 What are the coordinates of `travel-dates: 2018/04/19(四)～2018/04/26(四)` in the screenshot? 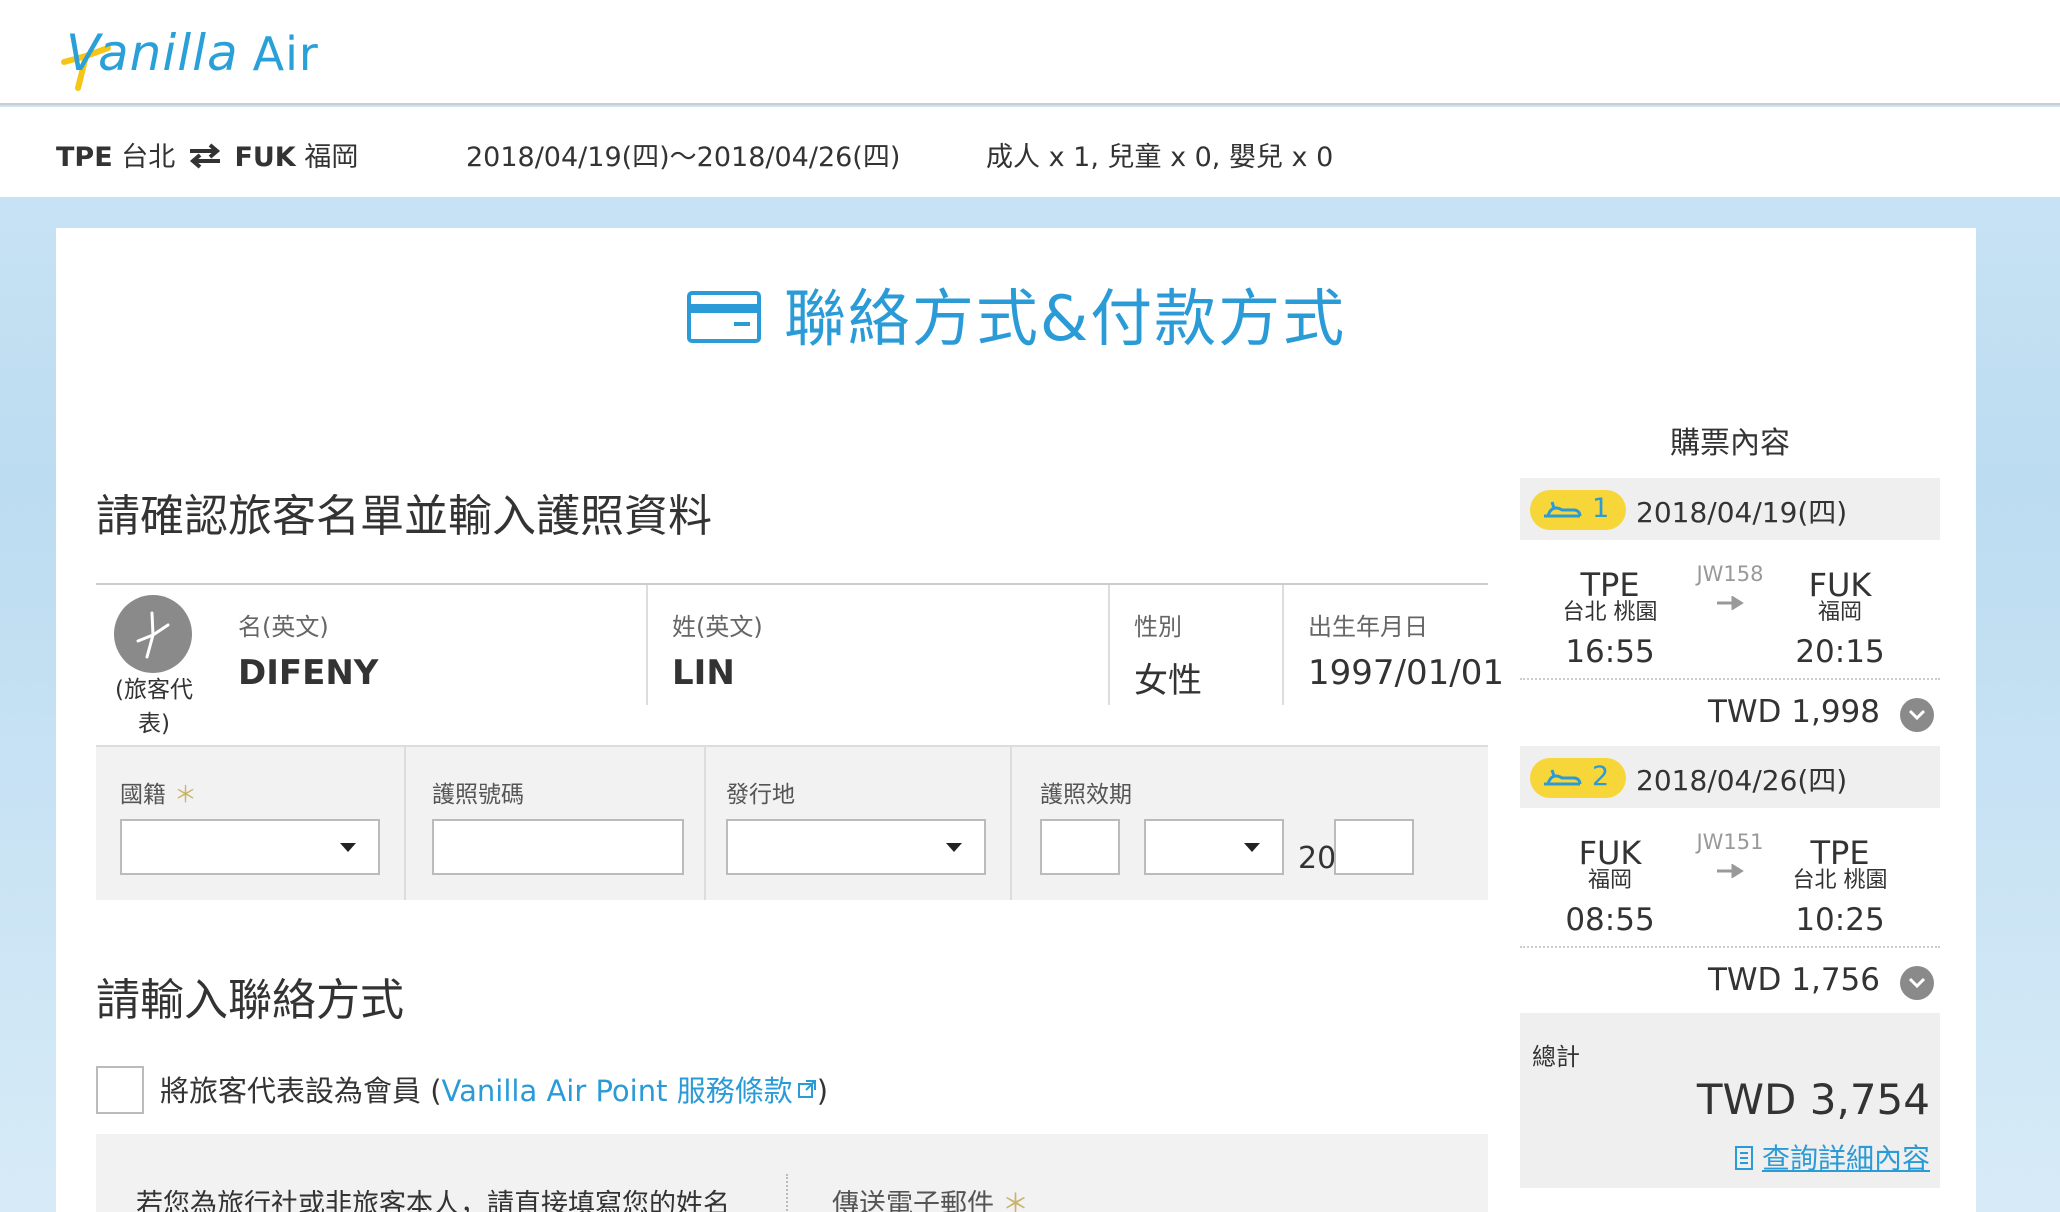 It's located at (683, 157).